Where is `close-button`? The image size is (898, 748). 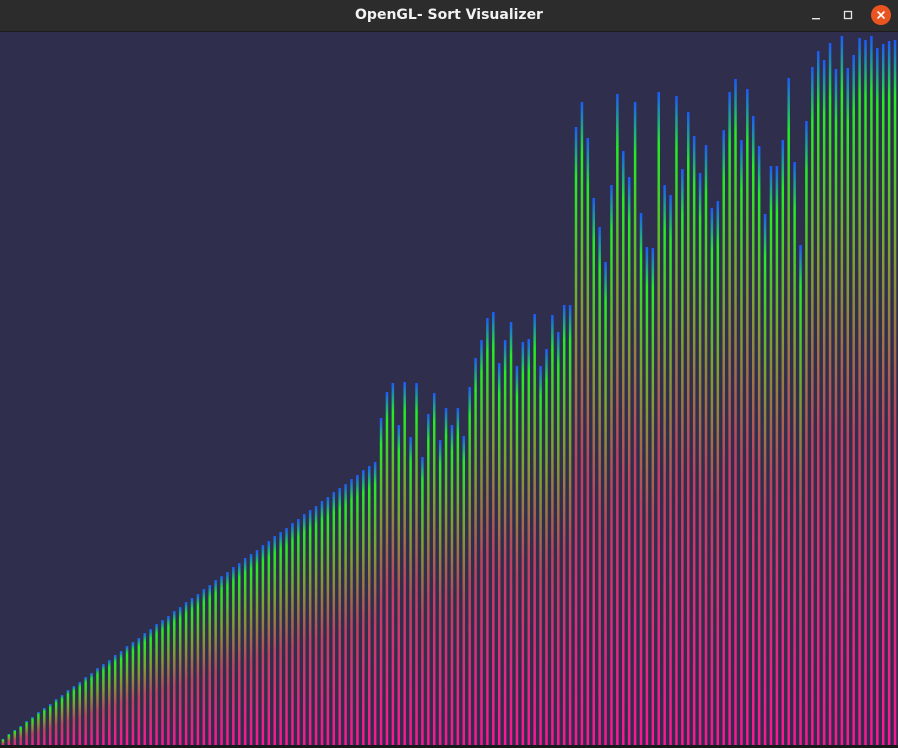
close-button is located at coordinates (881, 15).